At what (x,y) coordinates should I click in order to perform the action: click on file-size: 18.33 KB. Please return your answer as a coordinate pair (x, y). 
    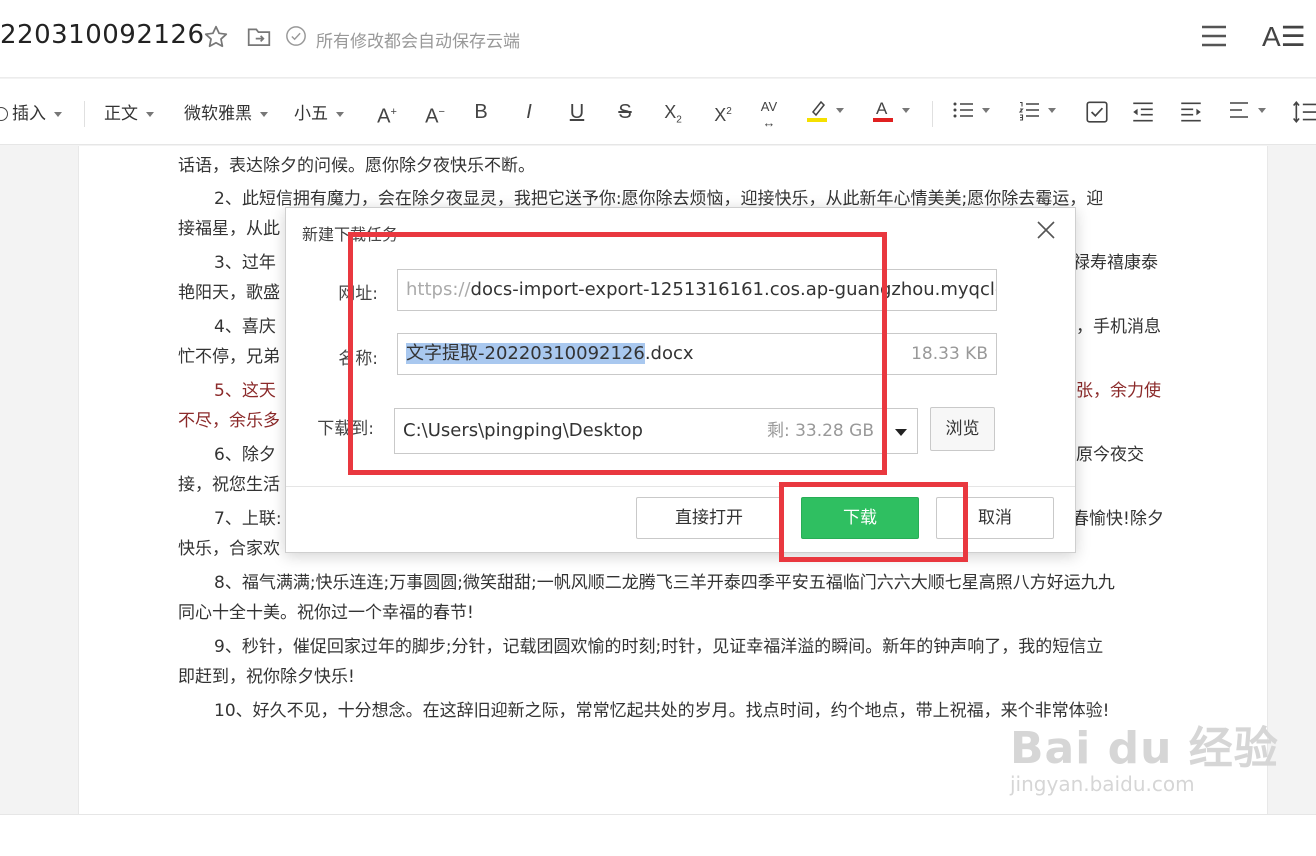
    Looking at the image, I should click on (949, 354).